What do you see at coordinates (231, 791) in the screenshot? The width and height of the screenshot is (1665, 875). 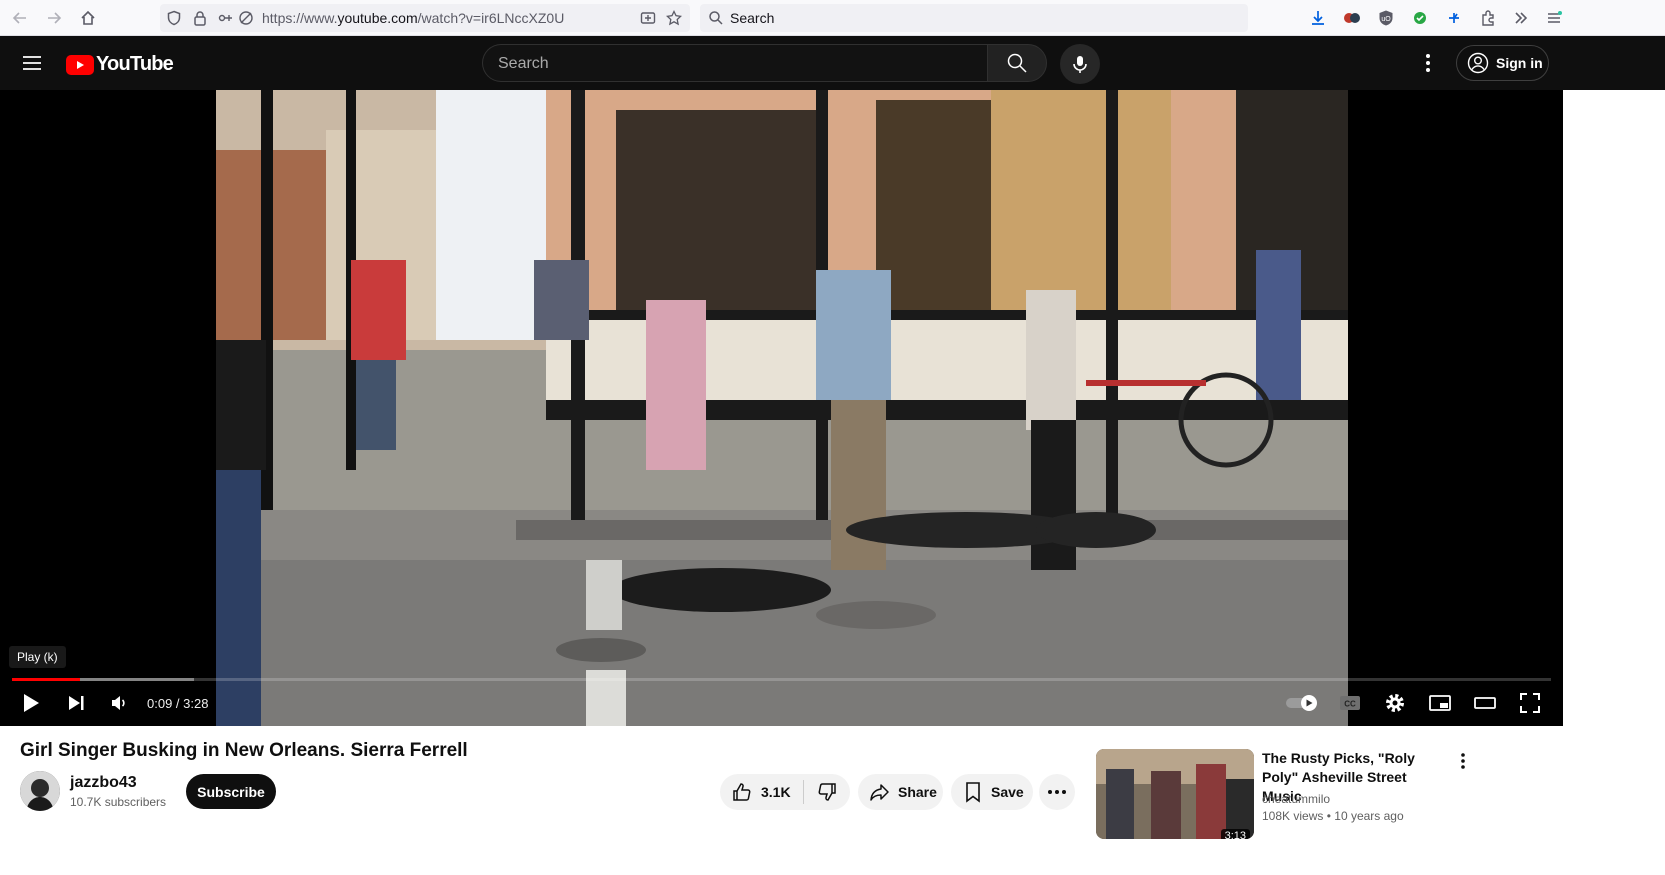 I see `subscribe-button: Subscribe` at bounding box center [231, 791].